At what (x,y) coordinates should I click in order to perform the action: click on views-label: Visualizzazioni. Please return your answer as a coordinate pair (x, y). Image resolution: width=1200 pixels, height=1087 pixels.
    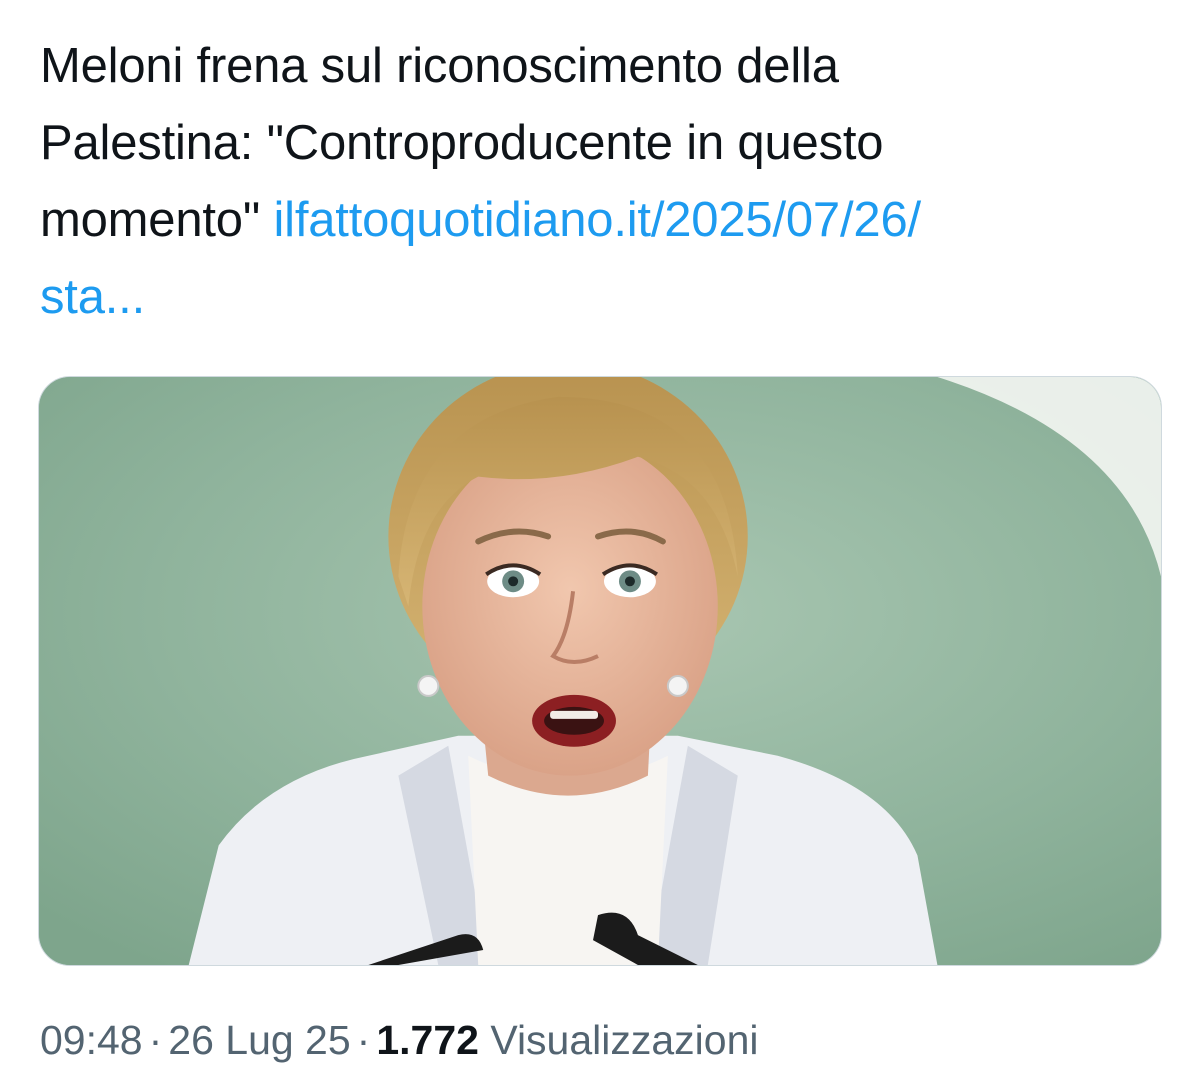
    Looking at the image, I should click on (624, 1040).